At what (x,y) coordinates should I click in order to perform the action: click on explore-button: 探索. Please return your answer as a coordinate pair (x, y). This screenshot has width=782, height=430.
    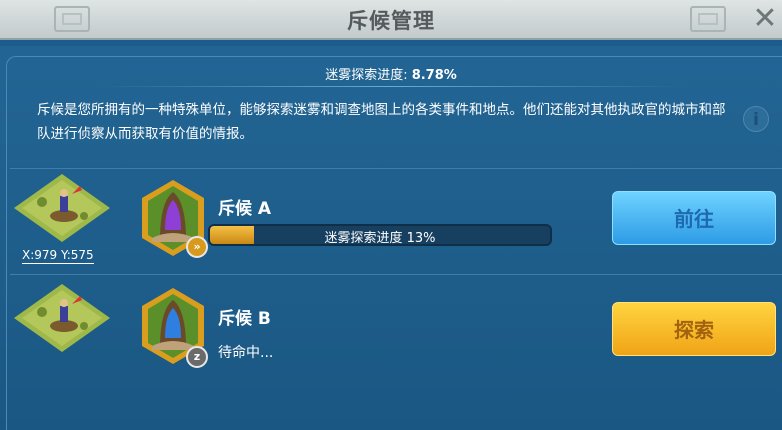
    Looking at the image, I should click on (694, 329).